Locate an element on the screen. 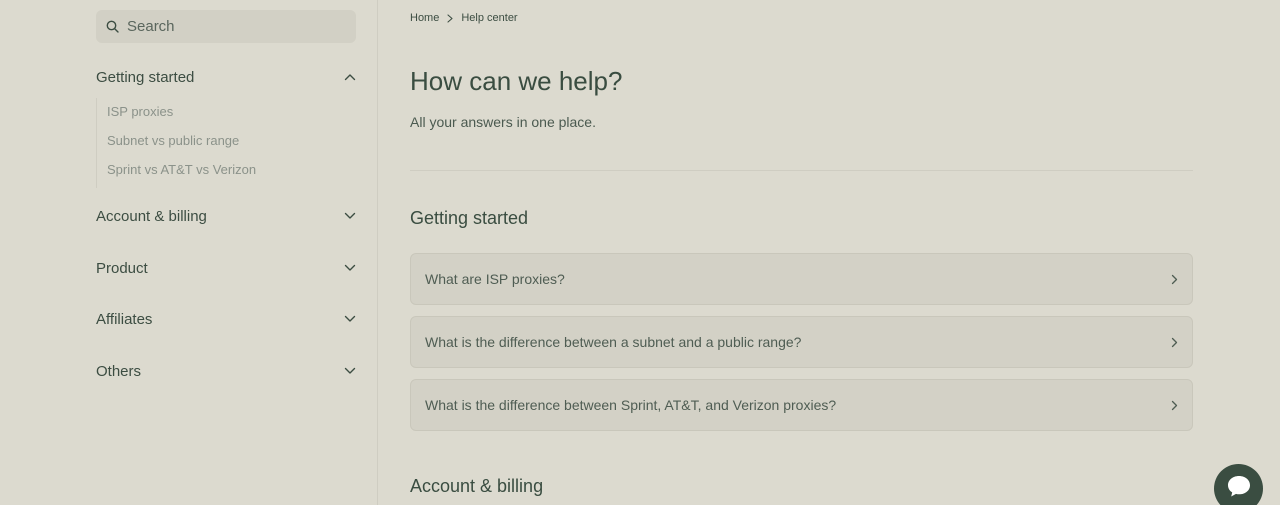  breadcrumb-current: Help center is located at coordinates (489, 18).